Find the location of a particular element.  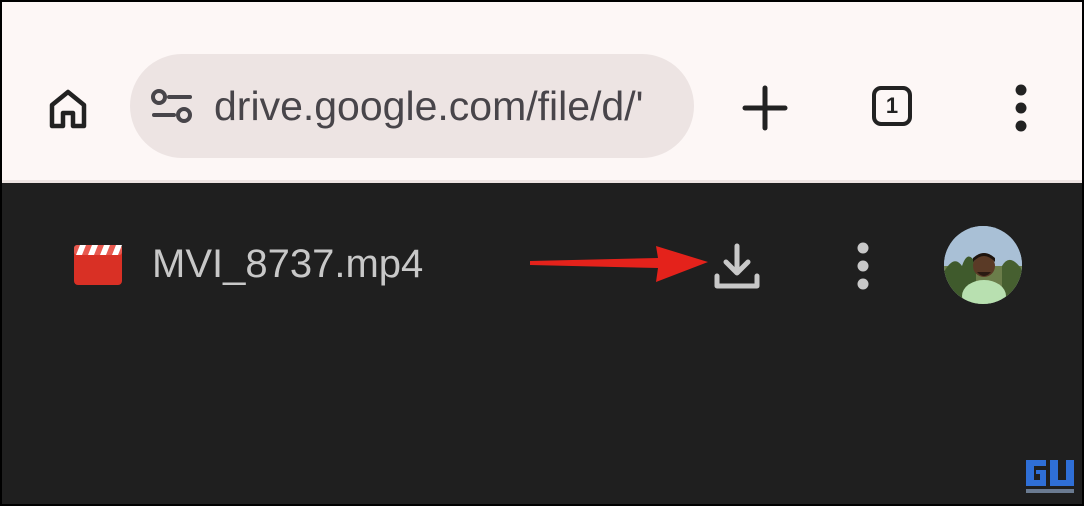

video-file-icon is located at coordinates (98, 265).